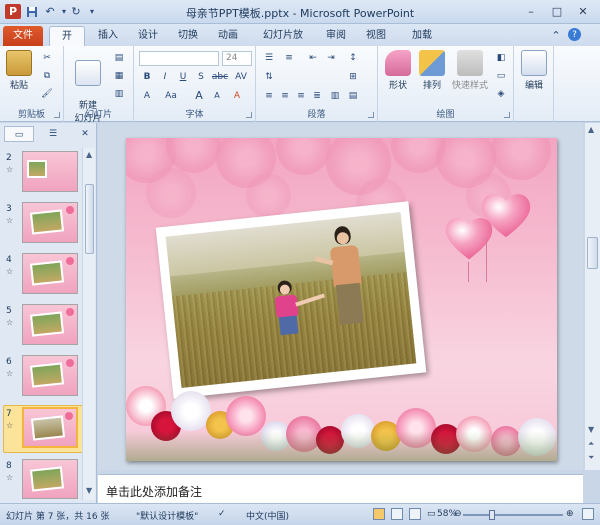  I want to click on grow-font-button: A, so click(199, 96).